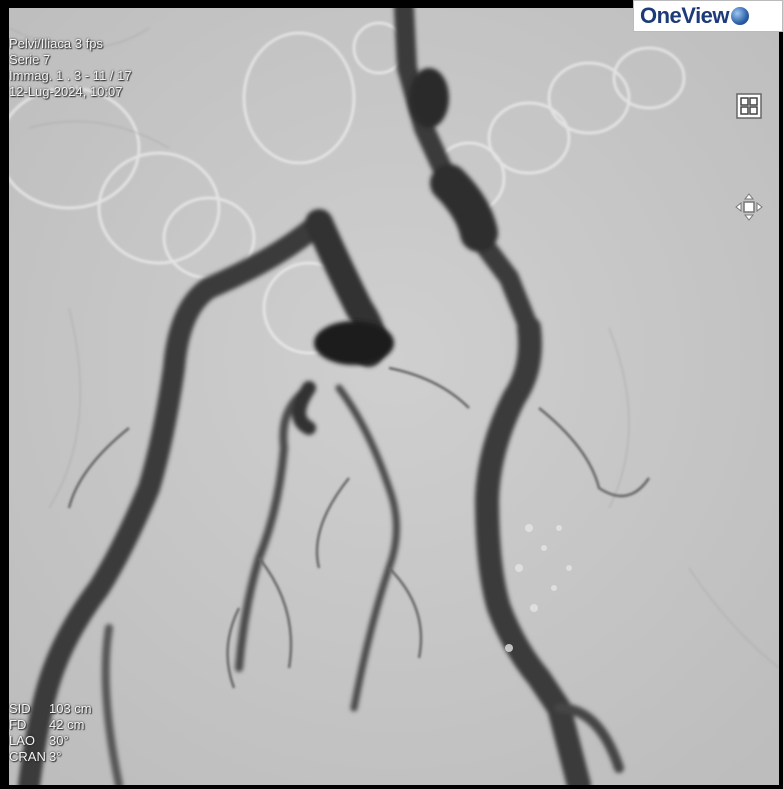 This screenshot has height=789, width=783. I want to click on cran-row: CRAN 3°, so click(50, 757).